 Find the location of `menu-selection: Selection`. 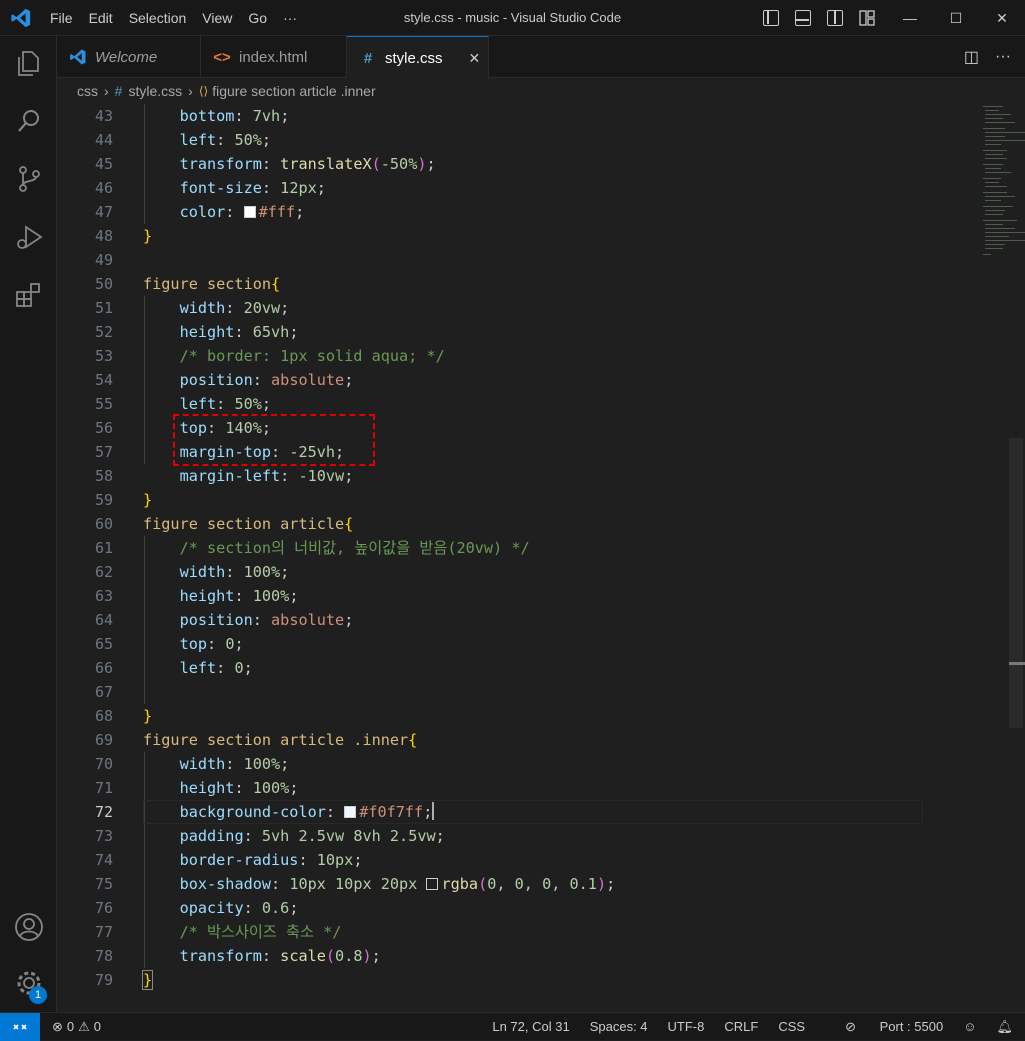

menu-selection: Selection is located at coordinates (158, 18).